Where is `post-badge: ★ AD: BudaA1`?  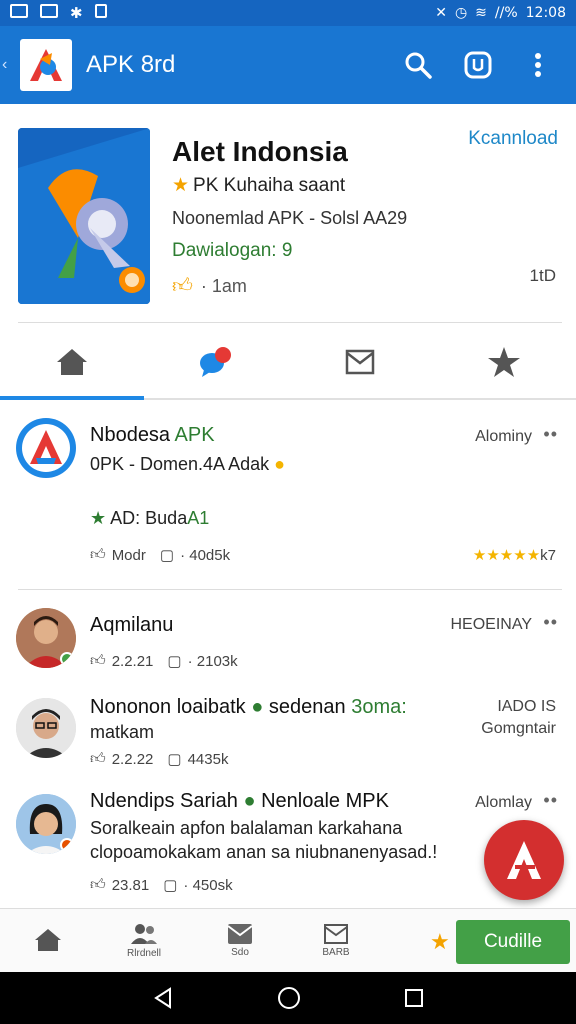 post-badge: ★ AD: BudaA1 is located at coordinates (150, 518).